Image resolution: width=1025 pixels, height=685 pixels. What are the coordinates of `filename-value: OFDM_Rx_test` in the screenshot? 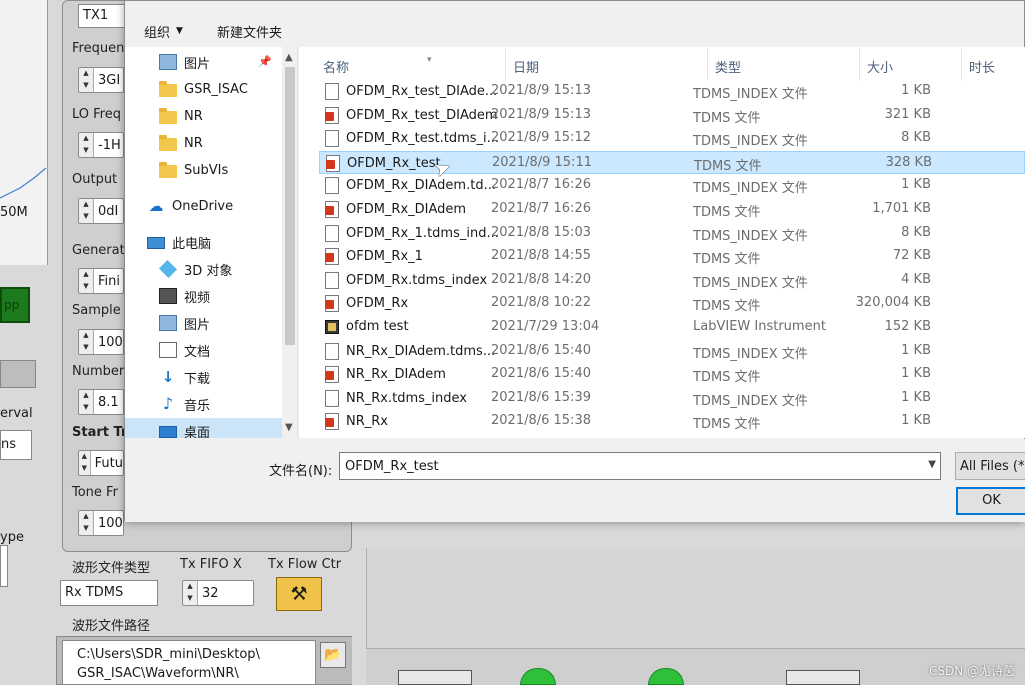 It's located at (392, 466).